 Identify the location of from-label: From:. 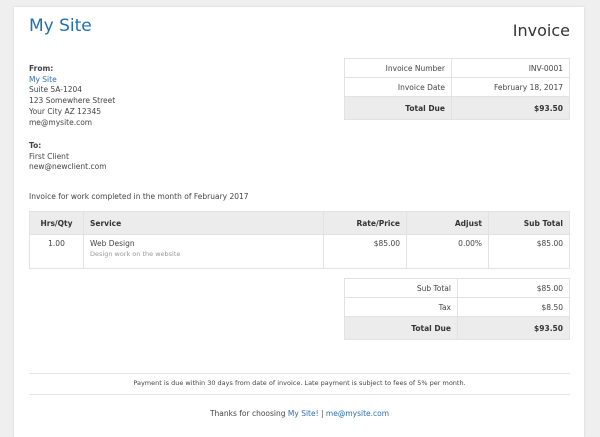
(41, 68).